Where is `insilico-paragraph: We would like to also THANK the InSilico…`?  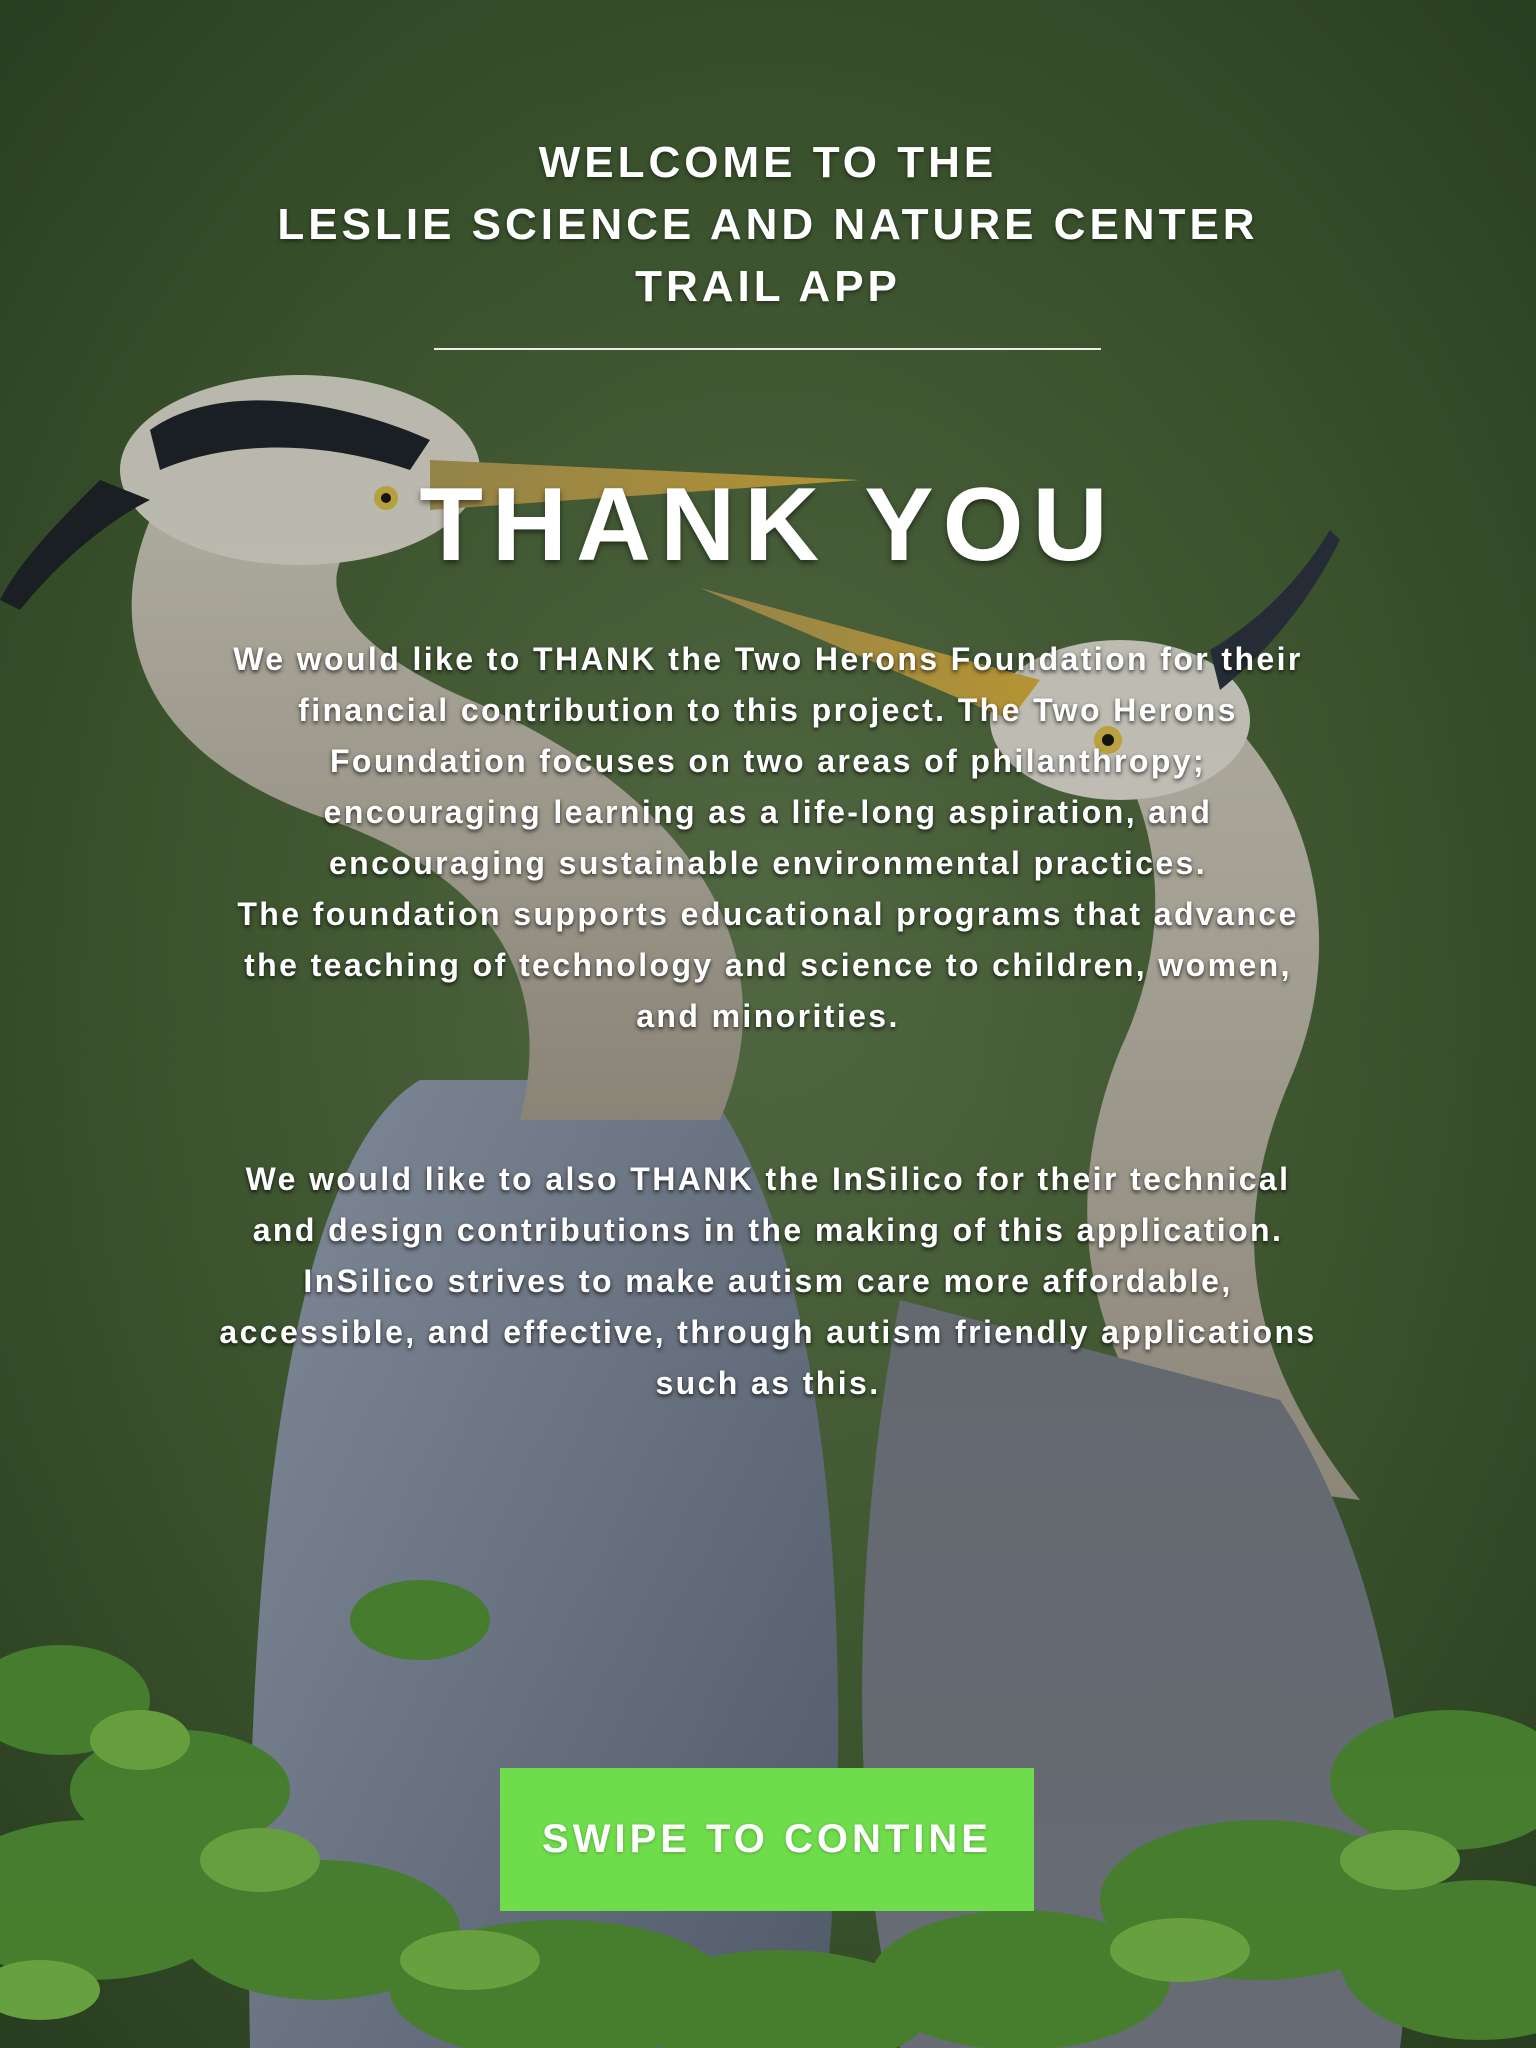 insilico-paragraph: We would like to also THANK the InSilico… is located at coordinates (768, 1281).